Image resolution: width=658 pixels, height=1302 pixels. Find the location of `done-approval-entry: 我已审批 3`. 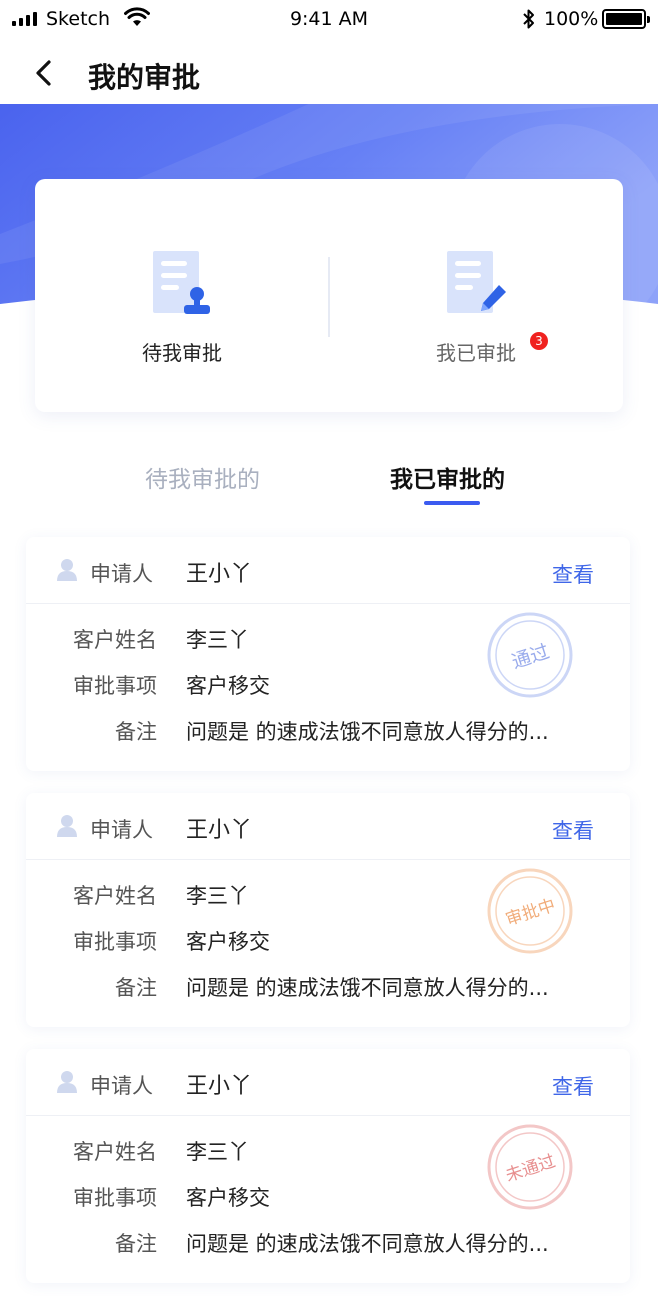

done-approval-entry: 我已审批 3 is located at coordinates (476, 295).